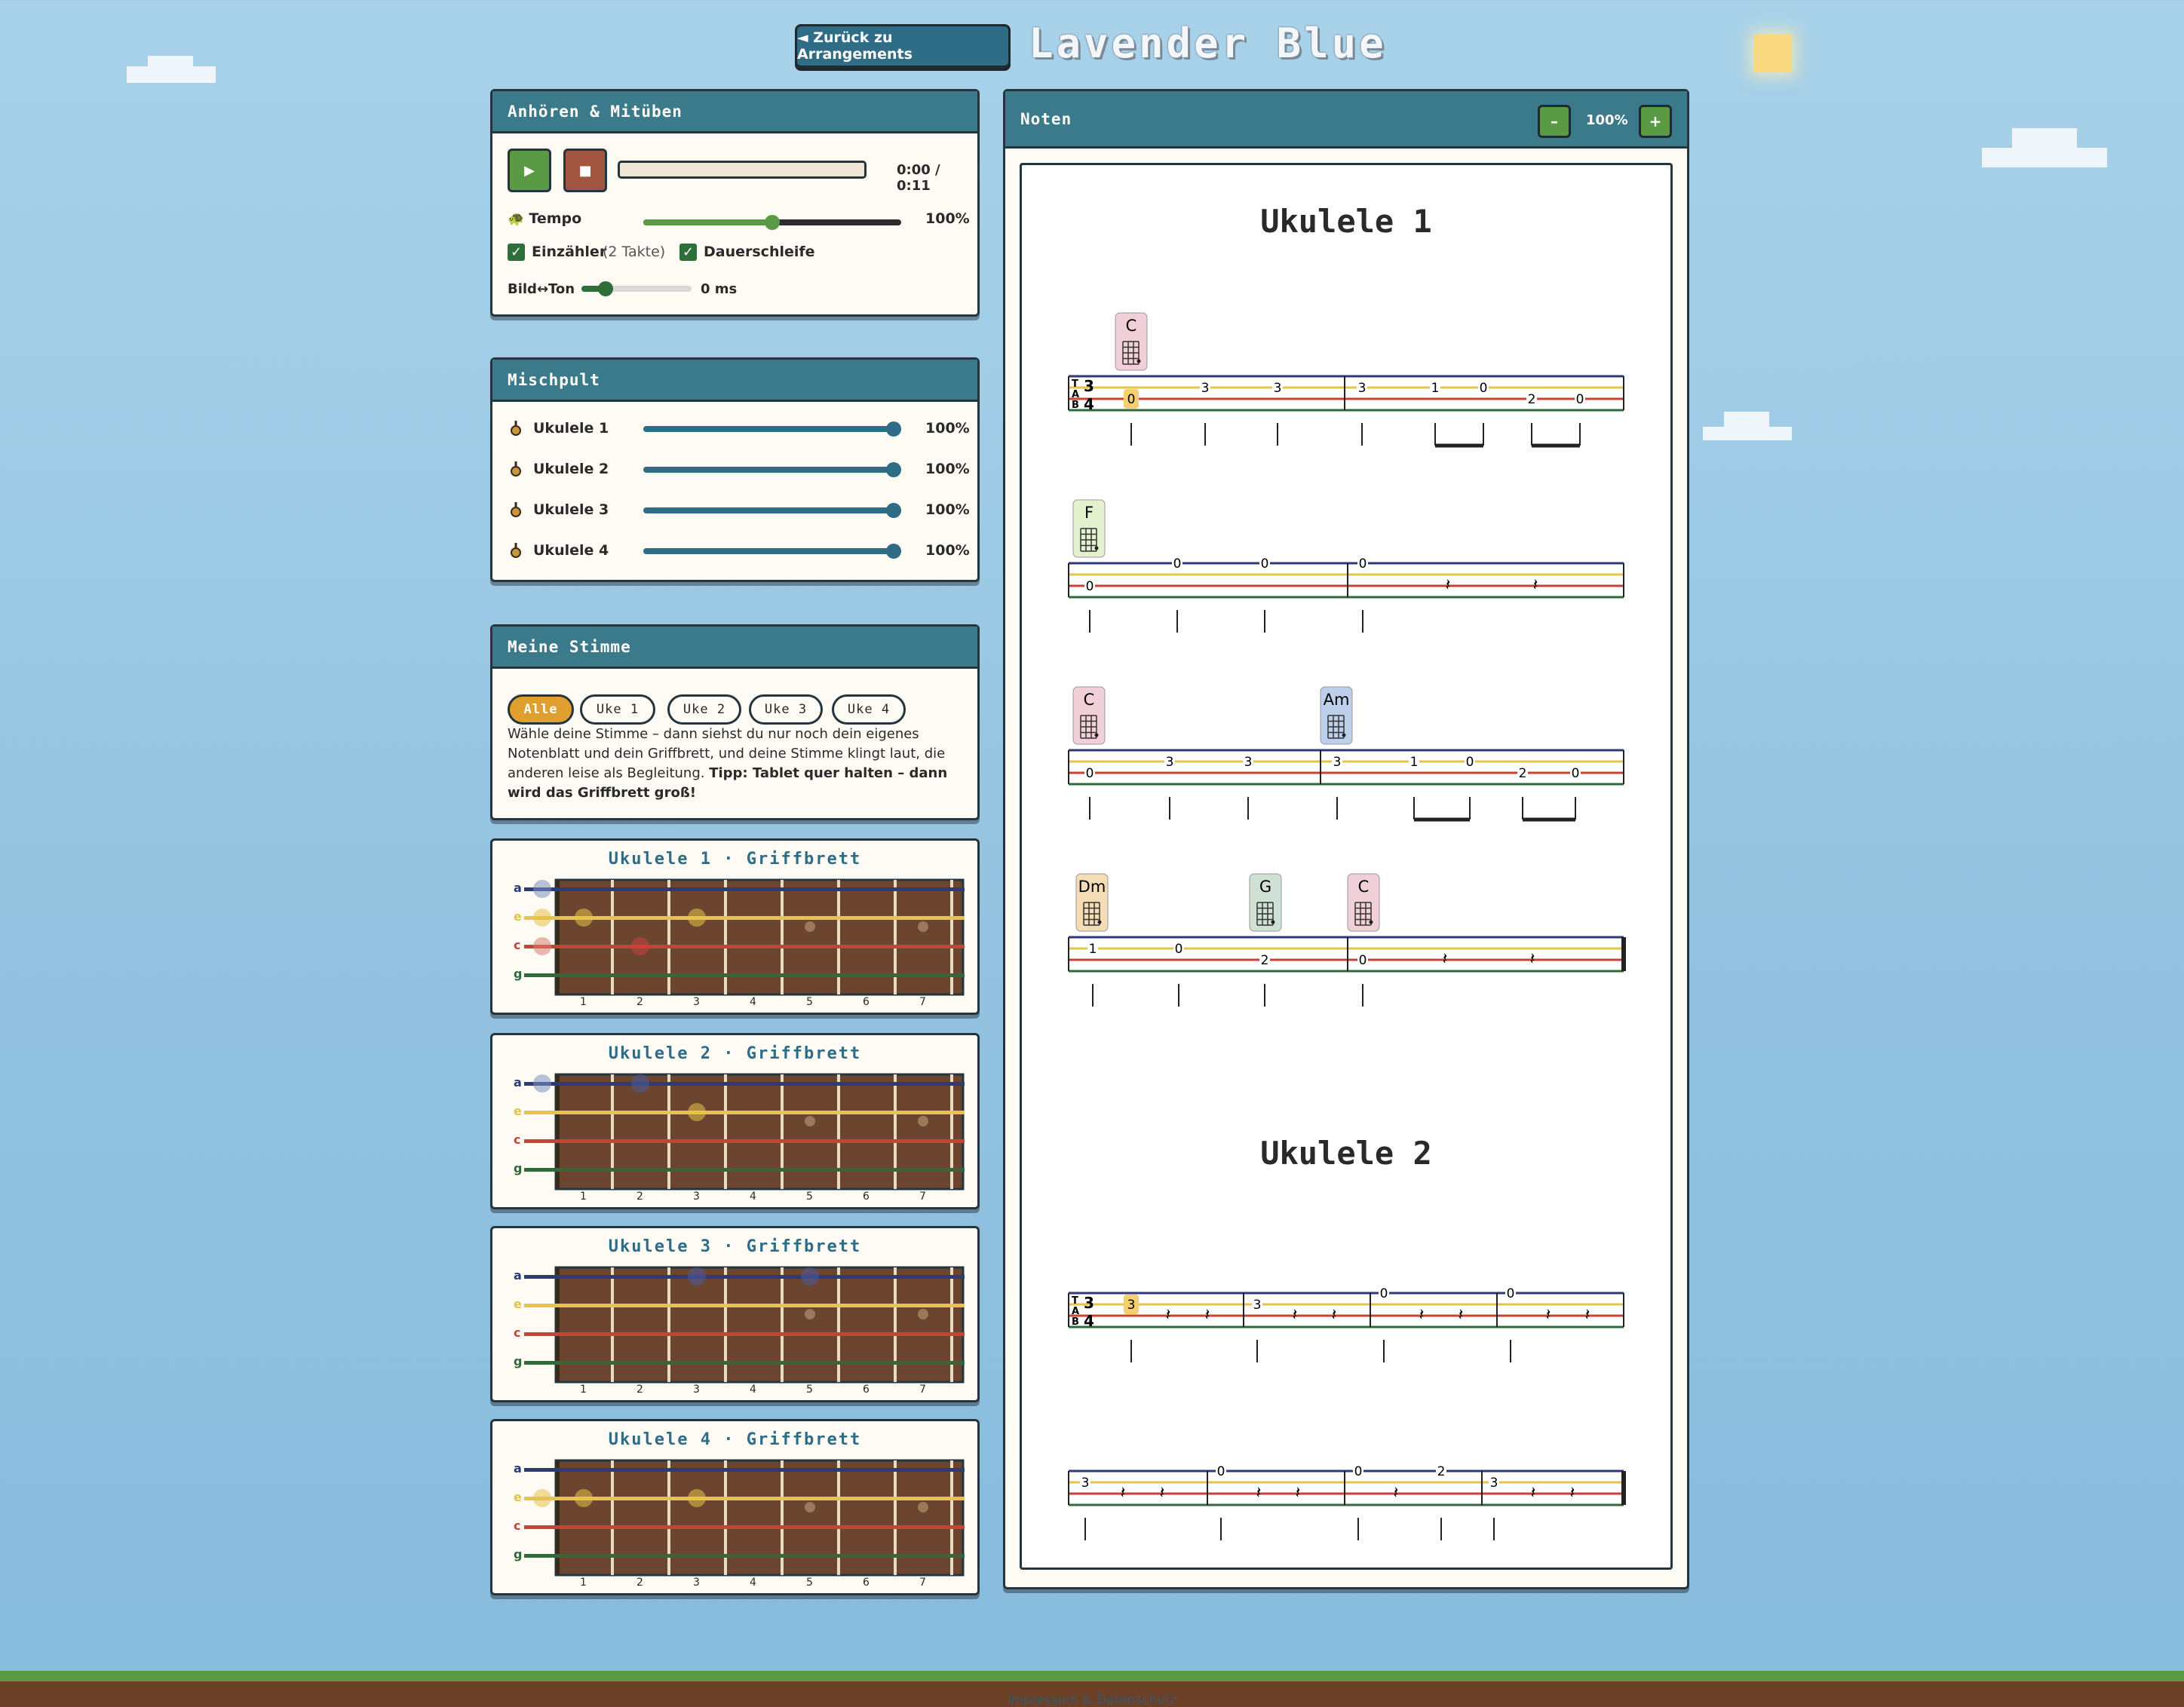  I want to click on voice-option-uke-4: Uke 4, so click(869, 709).